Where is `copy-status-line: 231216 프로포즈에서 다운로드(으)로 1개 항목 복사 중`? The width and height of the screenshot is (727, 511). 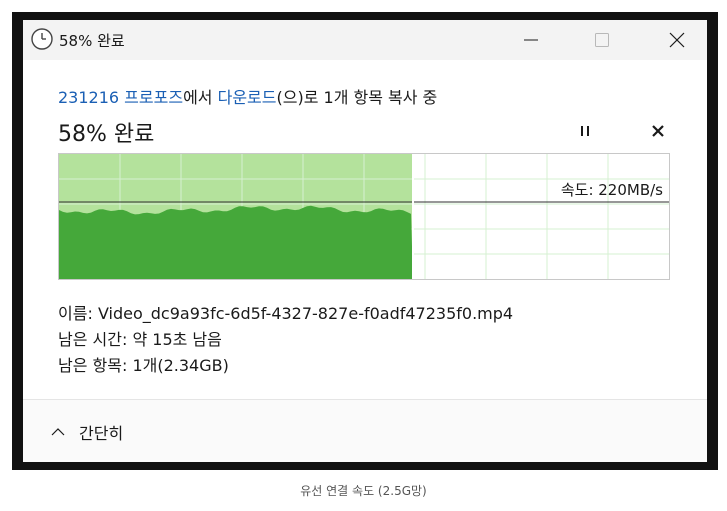 copy-status-line: 231216 프로포즈에서 다운로드(으)로 1개 항목 복사 중 is located at coordinates (247, 96).